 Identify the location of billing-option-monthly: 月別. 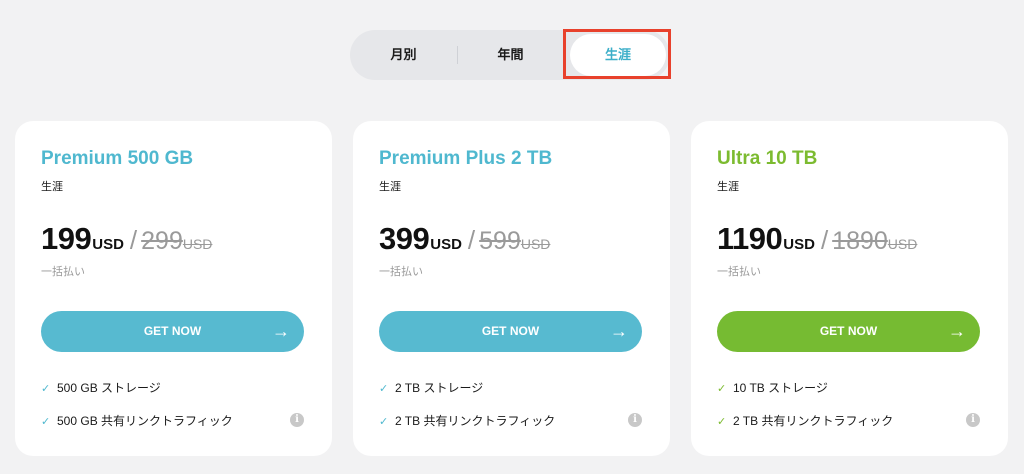
(403, 55).